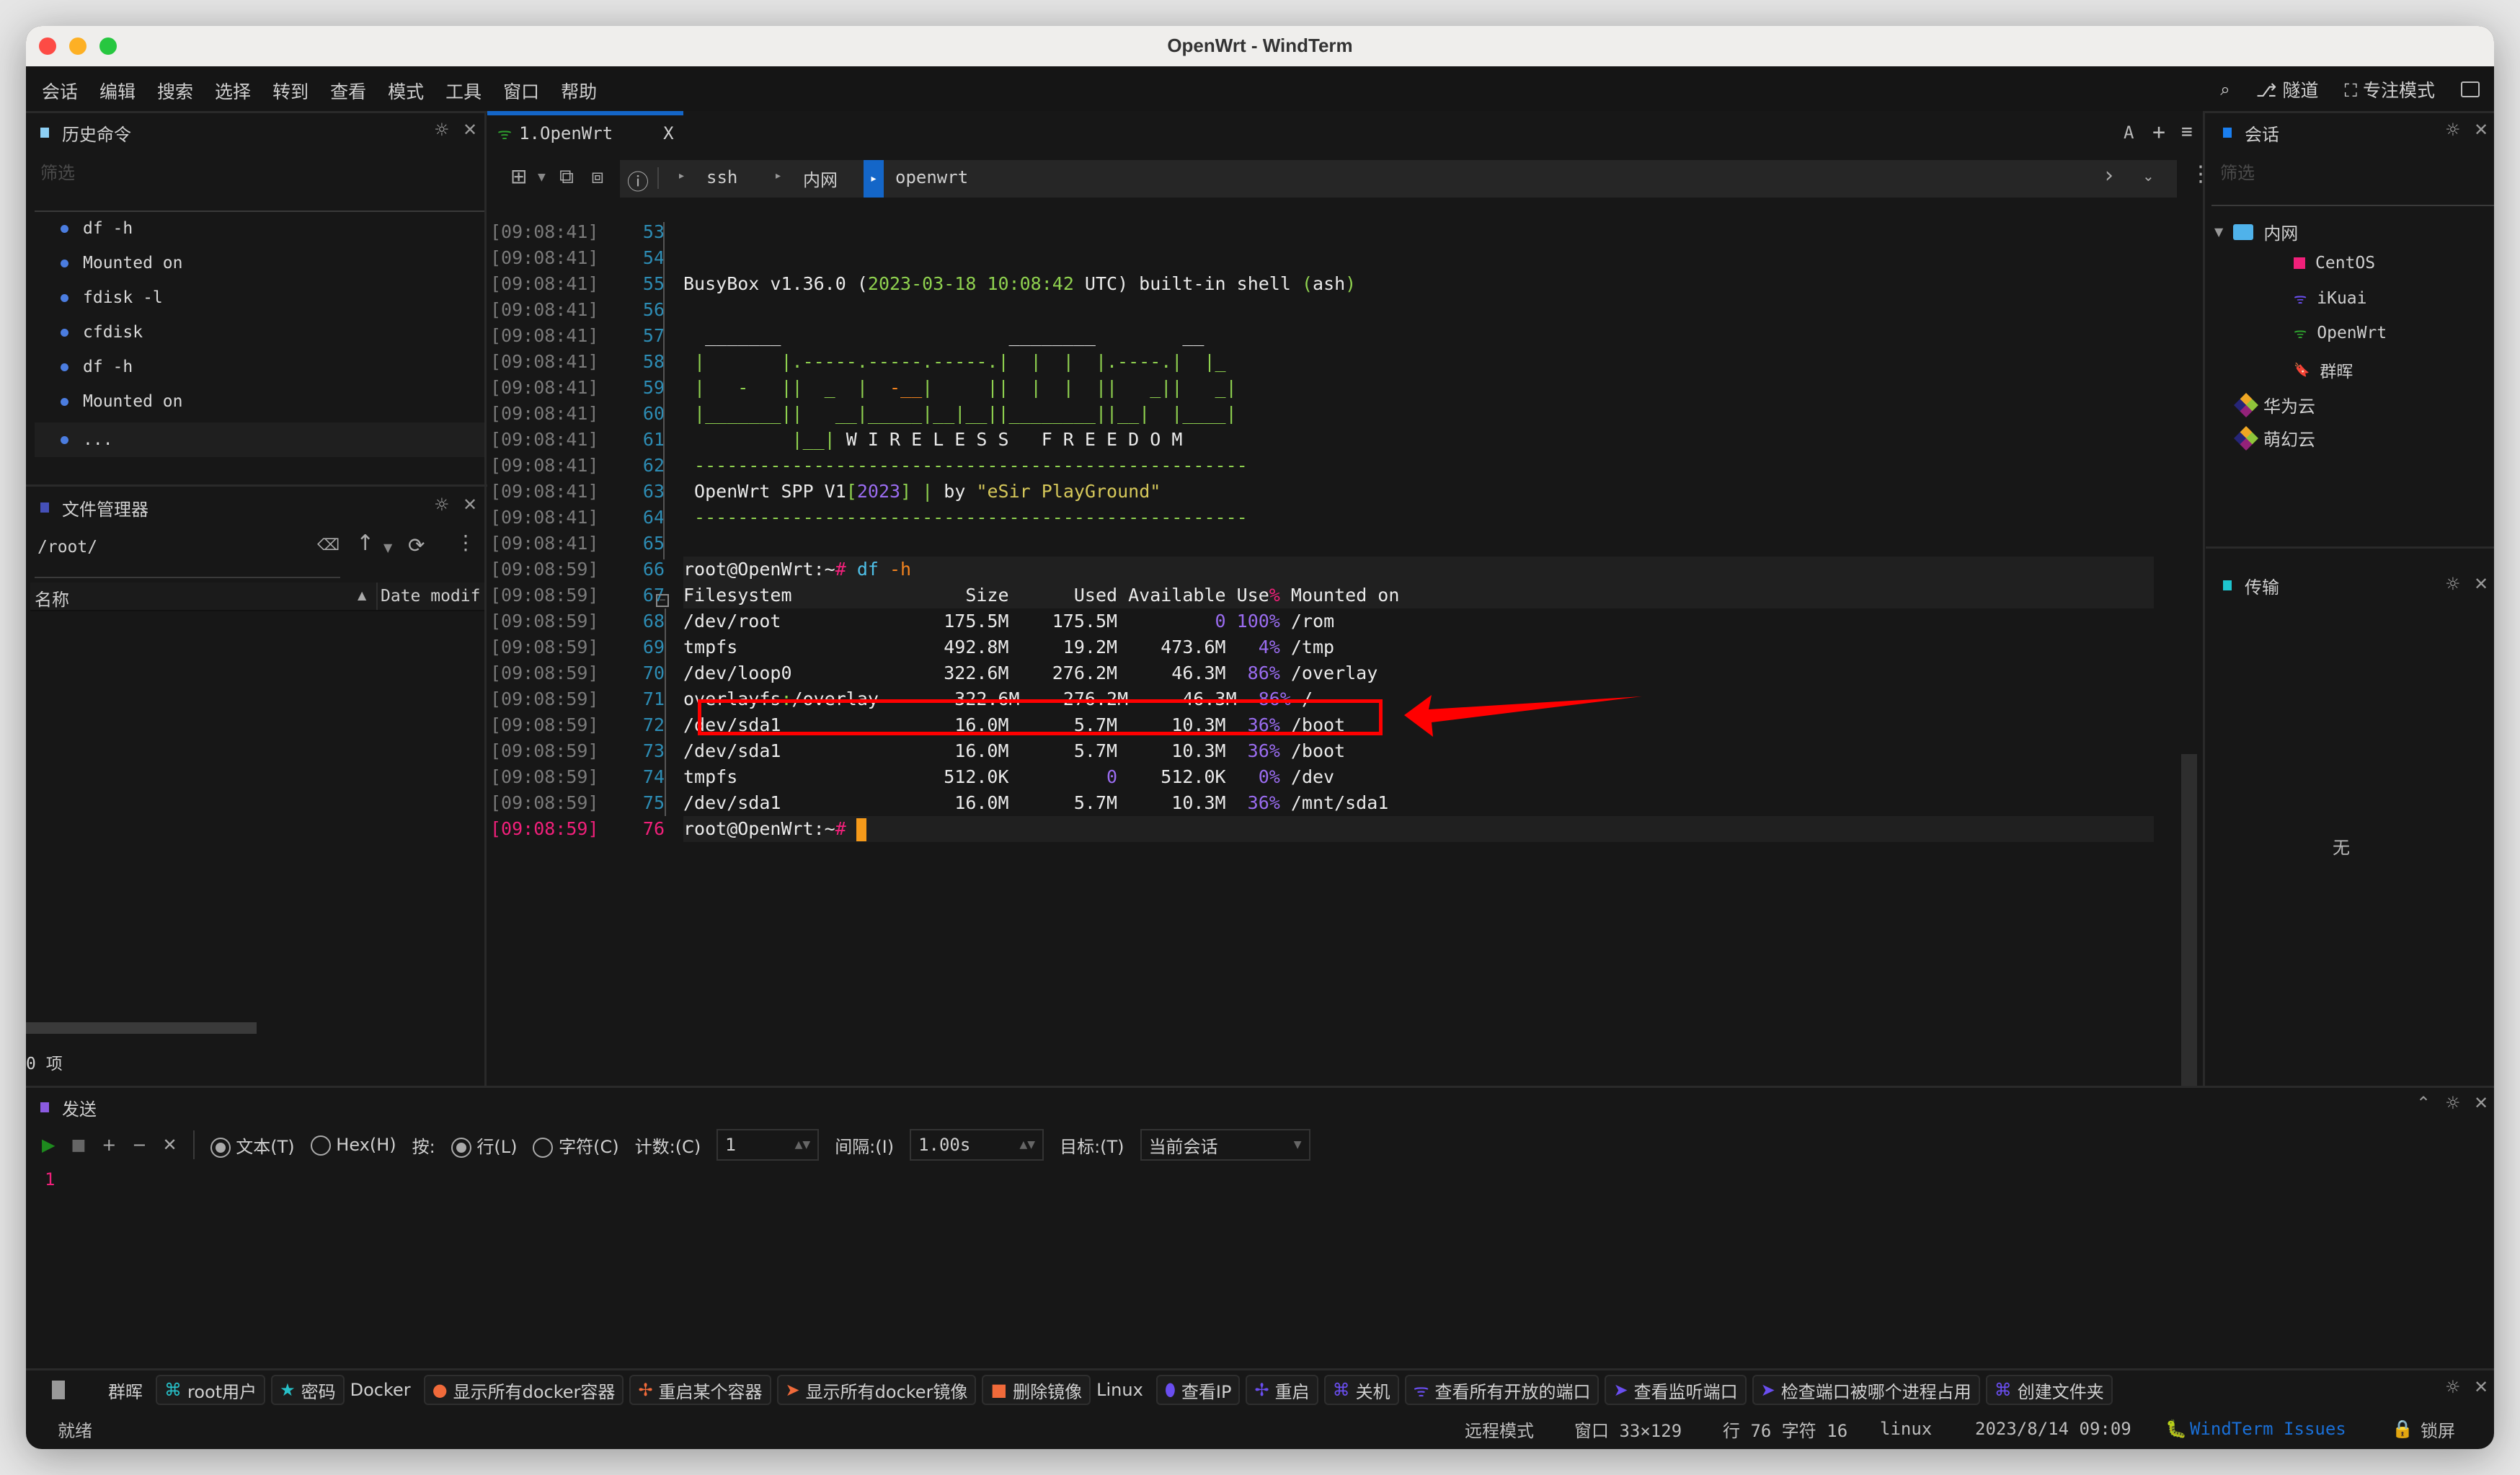 This screenshot has width=2520, height=1475. Describe the element at coordinates (57, 171) in the screenshot. I see `history-filter-input: 筛选` at that location.